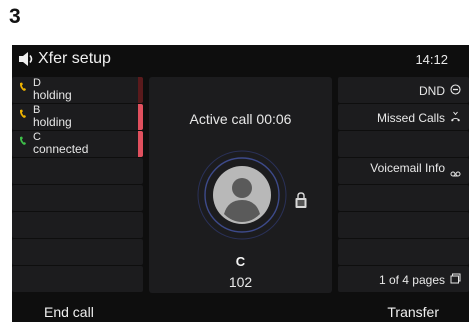 This screenshot has height=322, width=473. What do you see at coordinates (15, 16) in the screenshot?
I see `step-number: 3` at bounding box center [15, 16].